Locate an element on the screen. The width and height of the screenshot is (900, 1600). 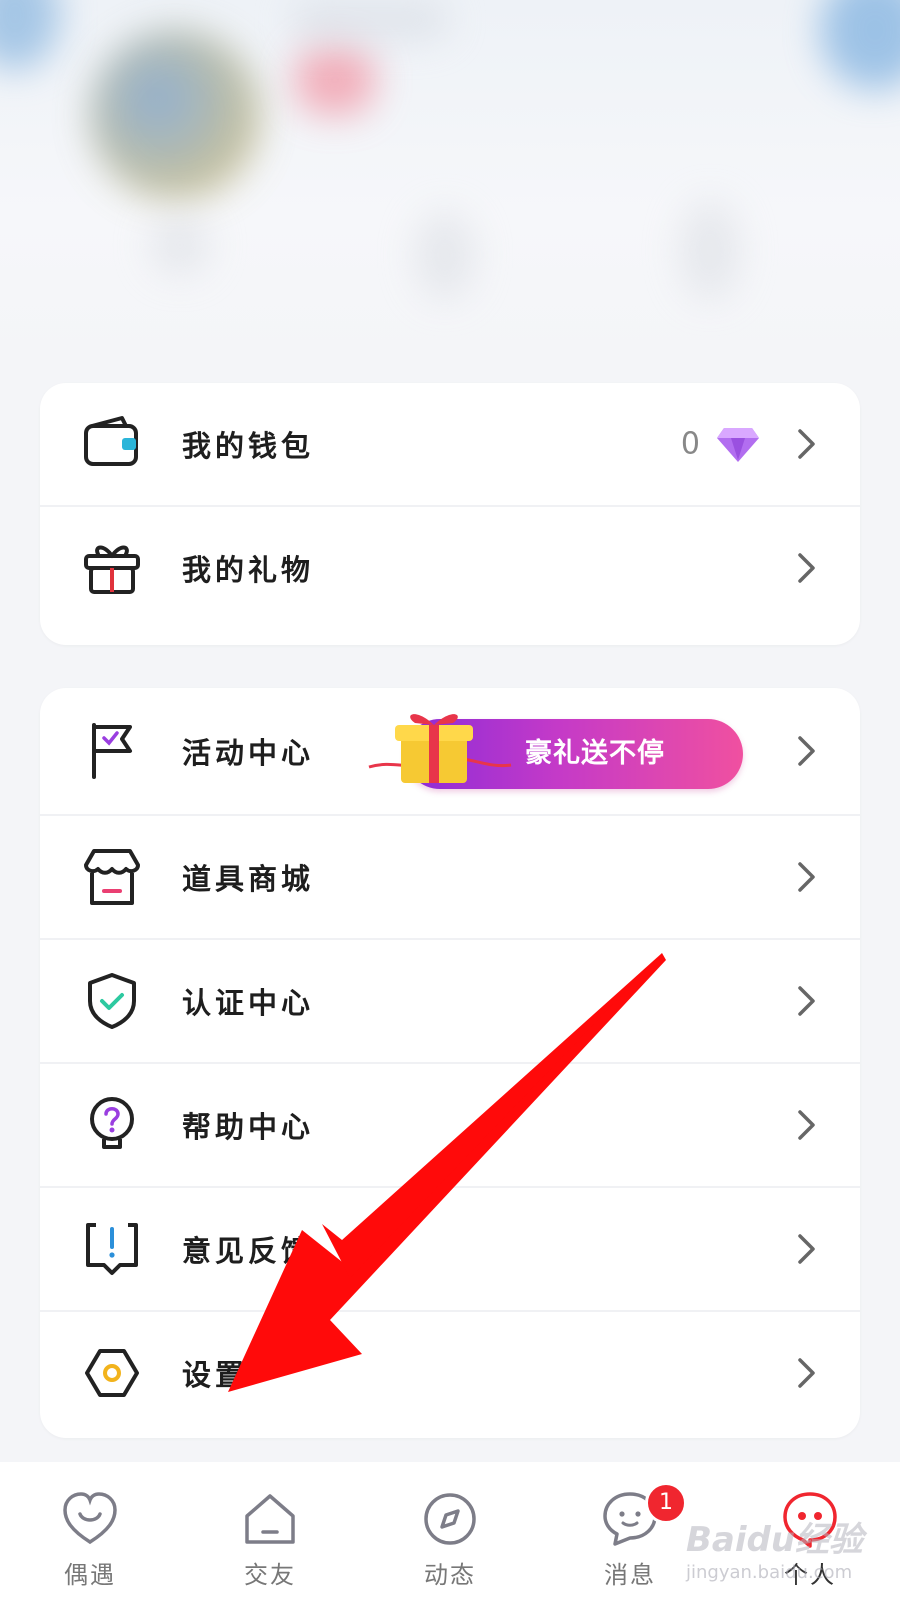
menu-label: 道具商城 is located at coordinates (248, 879).